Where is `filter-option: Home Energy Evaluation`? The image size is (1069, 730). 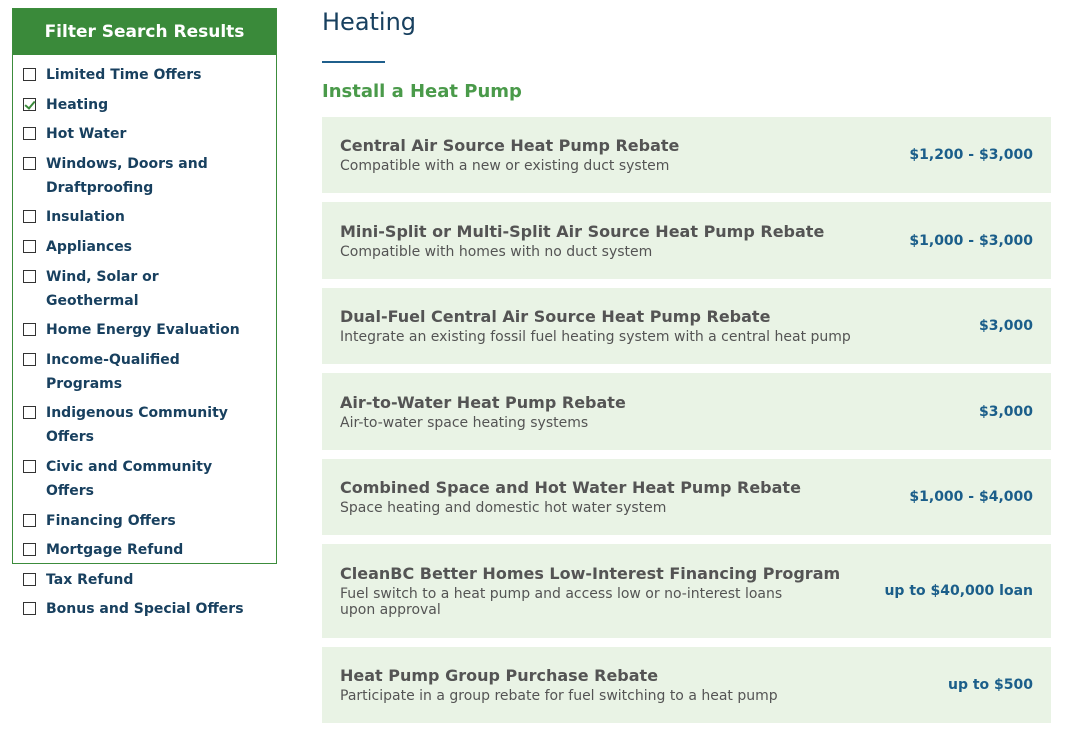
filter-option: Home Energy Evaluation is located at coordinates (149, 330).